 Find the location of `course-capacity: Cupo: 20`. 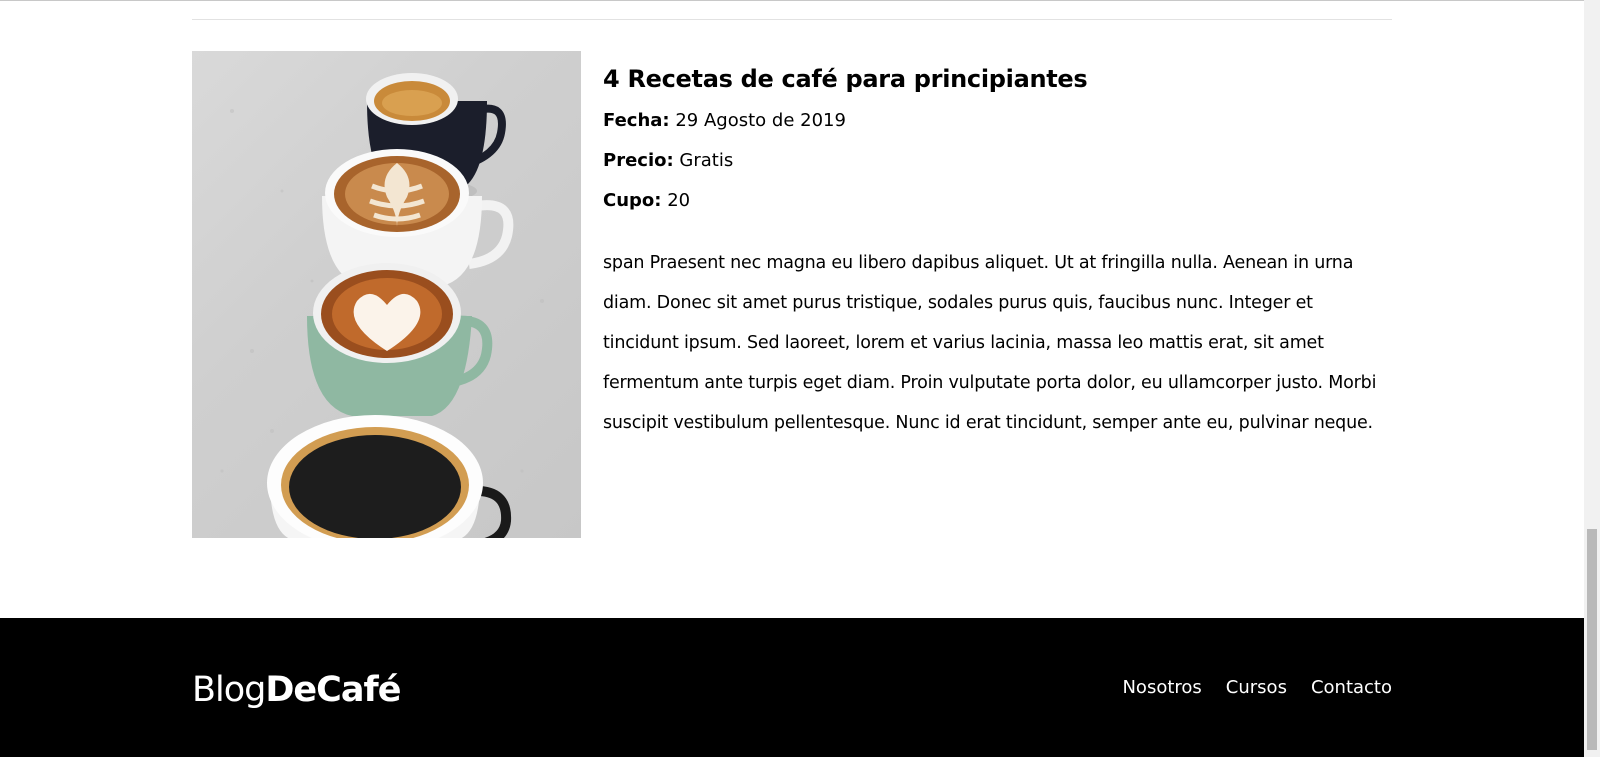

course-capacity: Cupo: 20 is located at coordinates (997, 201).